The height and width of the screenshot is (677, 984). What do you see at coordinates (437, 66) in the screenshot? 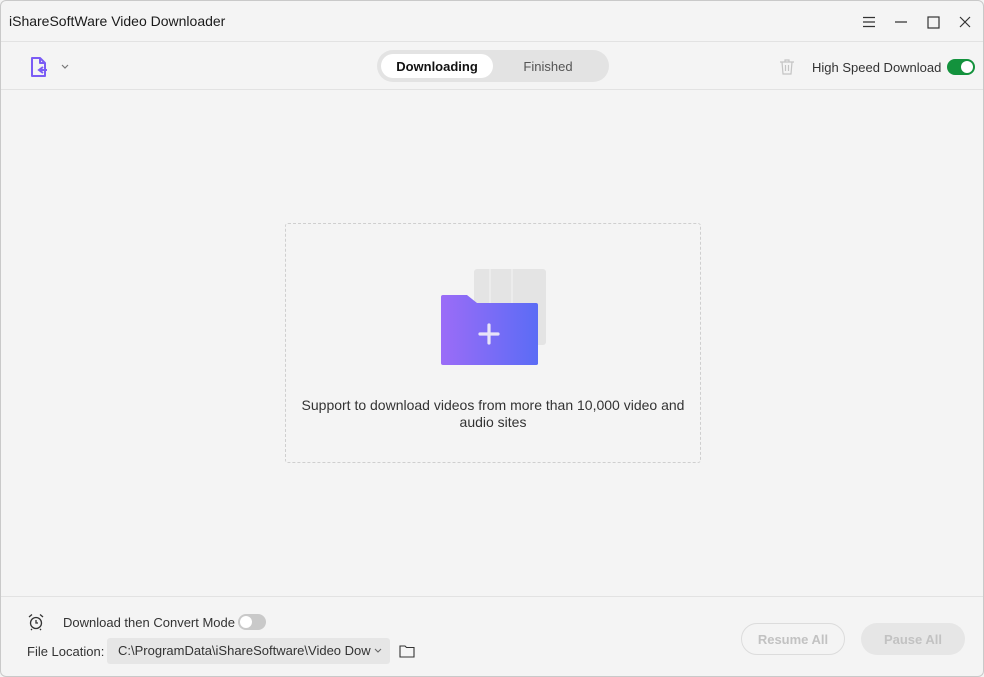
I see `tab-downloading: Downloading` at bounding box center [437, 66].